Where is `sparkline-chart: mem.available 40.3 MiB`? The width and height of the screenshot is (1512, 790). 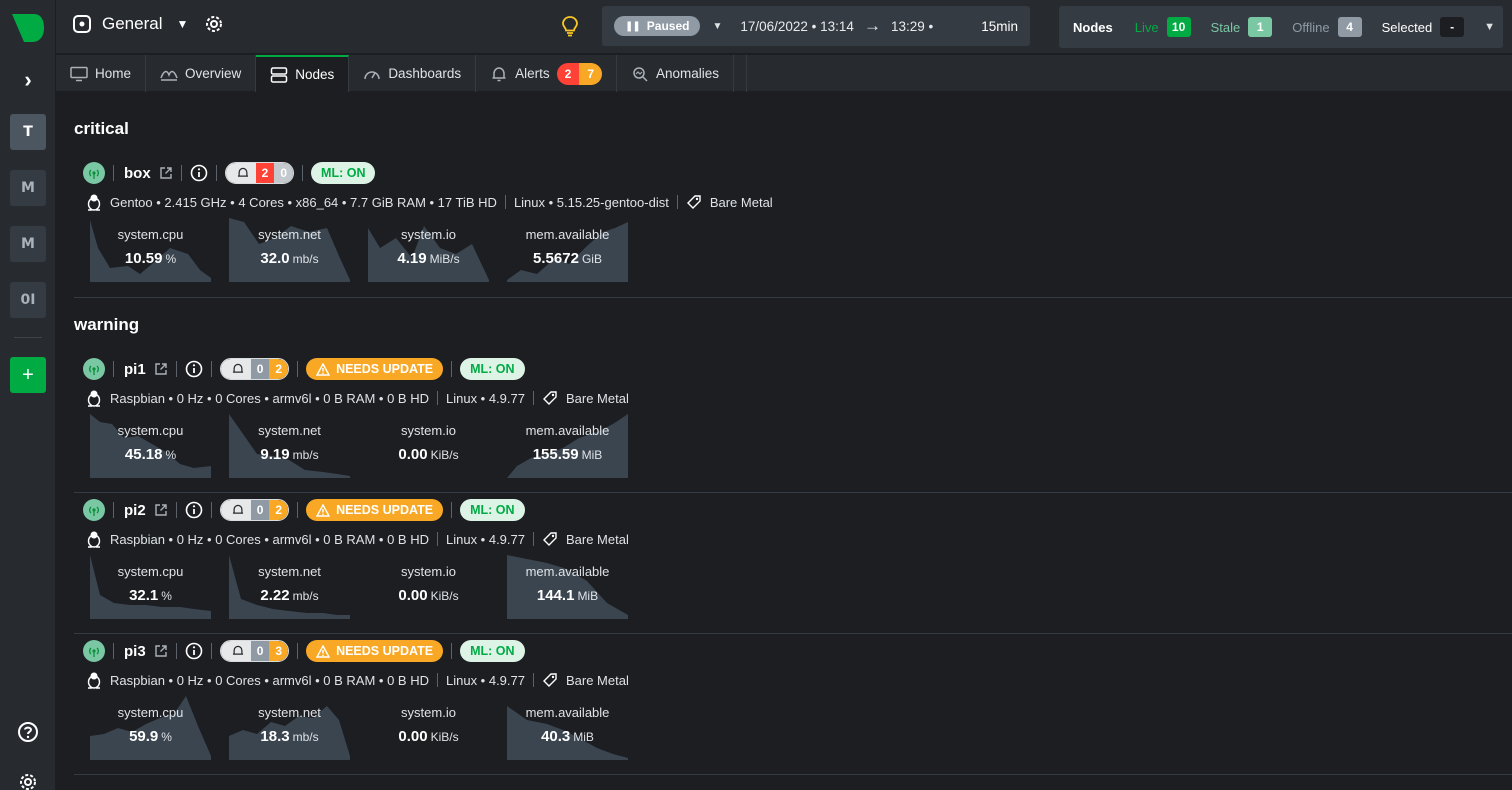 sparkline-chart: mem.available 40.3 MiB is located at coordinates (567, 728).